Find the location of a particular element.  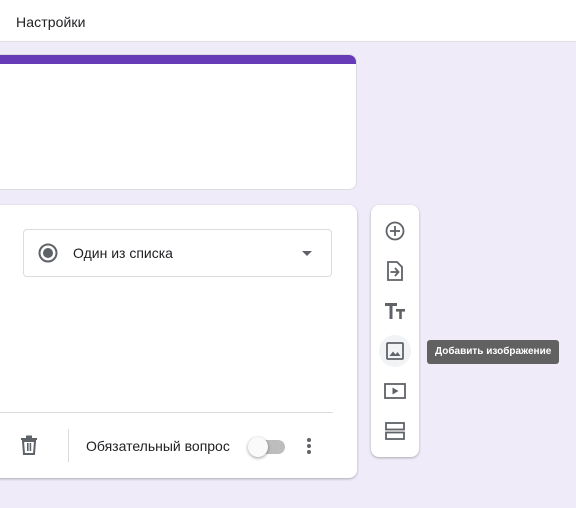

add-image-tooltip: Добавить изображение is located at coordinates (493, 352).